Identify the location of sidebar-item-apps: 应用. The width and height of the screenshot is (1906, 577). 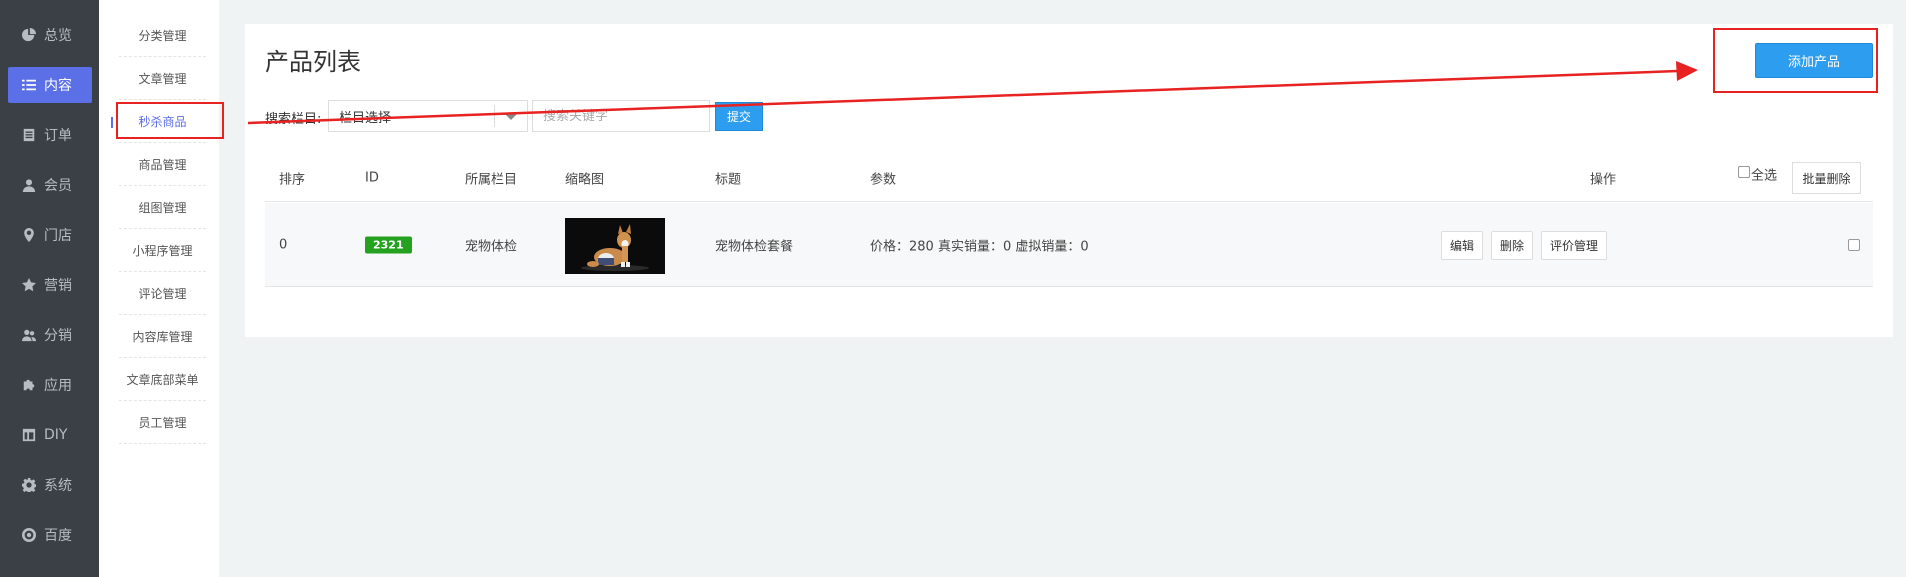
(50, 385).